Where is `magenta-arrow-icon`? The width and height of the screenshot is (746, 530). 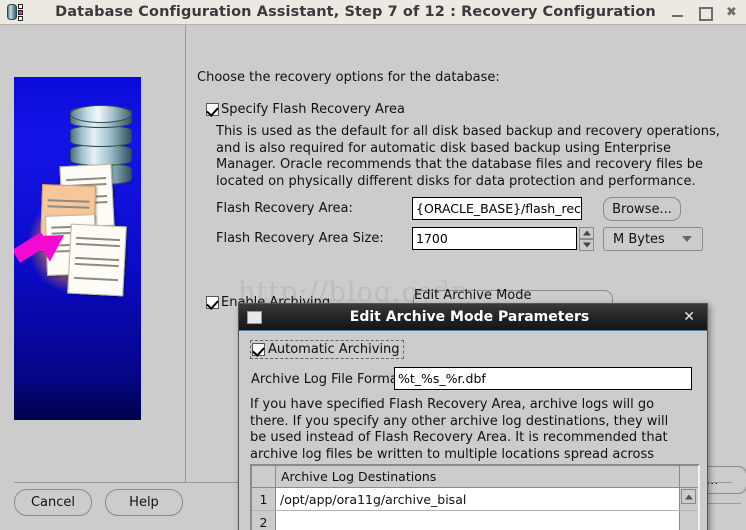
magenta-arrow-icon is located at coordinates (44, 247).